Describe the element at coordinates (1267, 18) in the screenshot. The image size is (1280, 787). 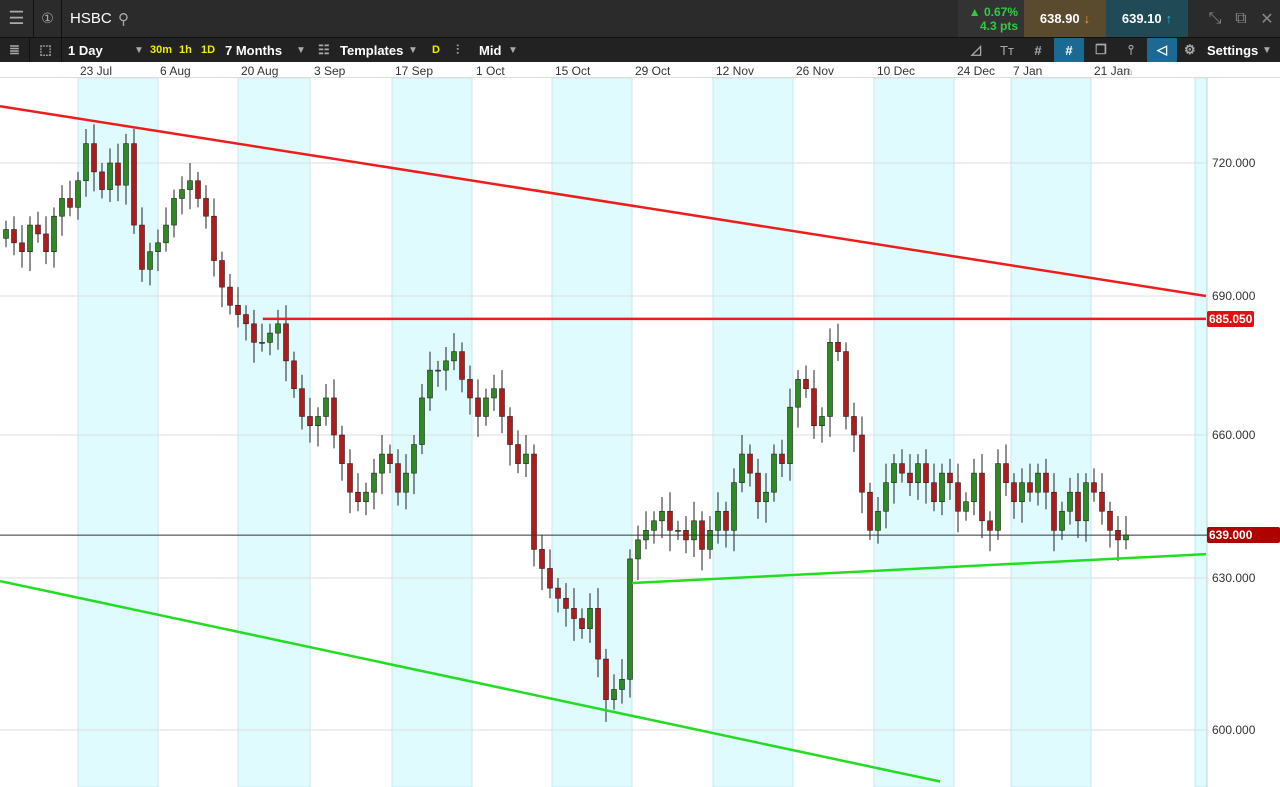
I see `close-icon: ✕` at that location.